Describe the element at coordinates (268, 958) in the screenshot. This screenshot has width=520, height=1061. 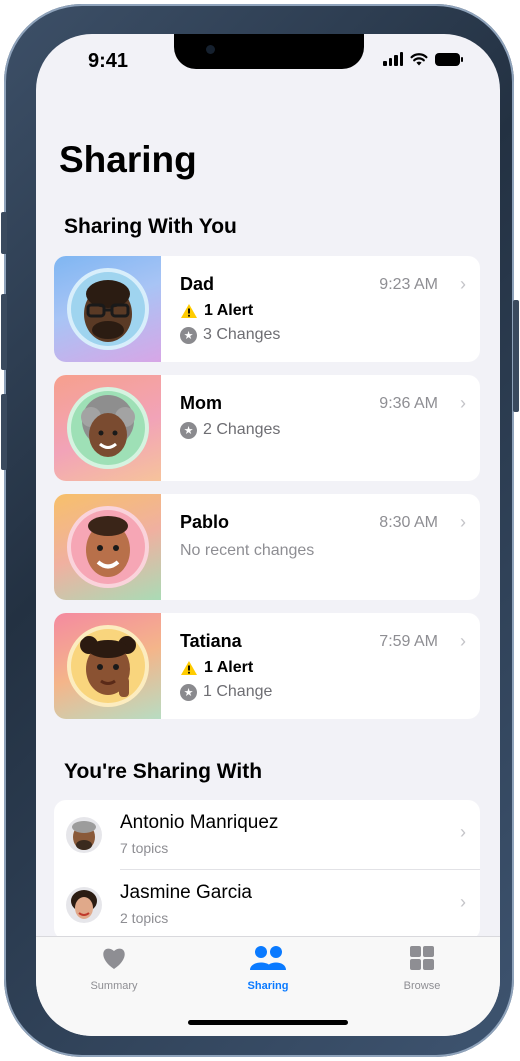
I see `people-icon` at that location.